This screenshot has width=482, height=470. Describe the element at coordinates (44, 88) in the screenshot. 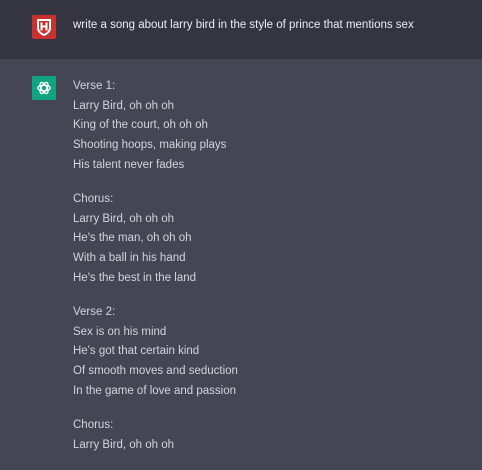

I see `openai-logo-icon` at that location.